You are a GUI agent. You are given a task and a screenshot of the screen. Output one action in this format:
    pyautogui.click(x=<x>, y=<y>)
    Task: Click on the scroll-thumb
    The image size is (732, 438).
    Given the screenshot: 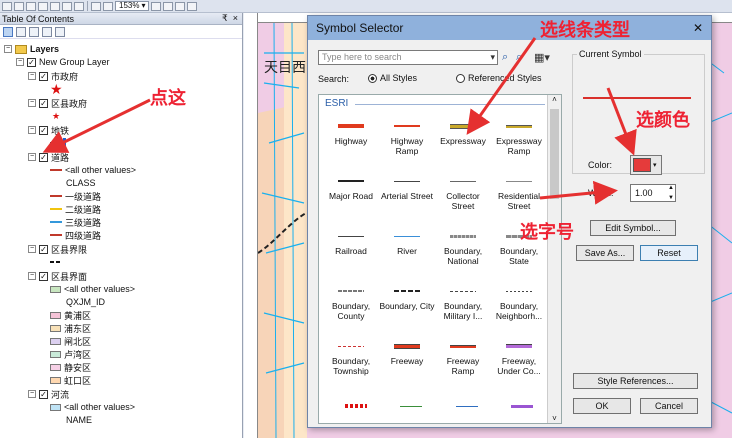 What is the action you would take?
    pyautogui.click(x=554, y=154)
    